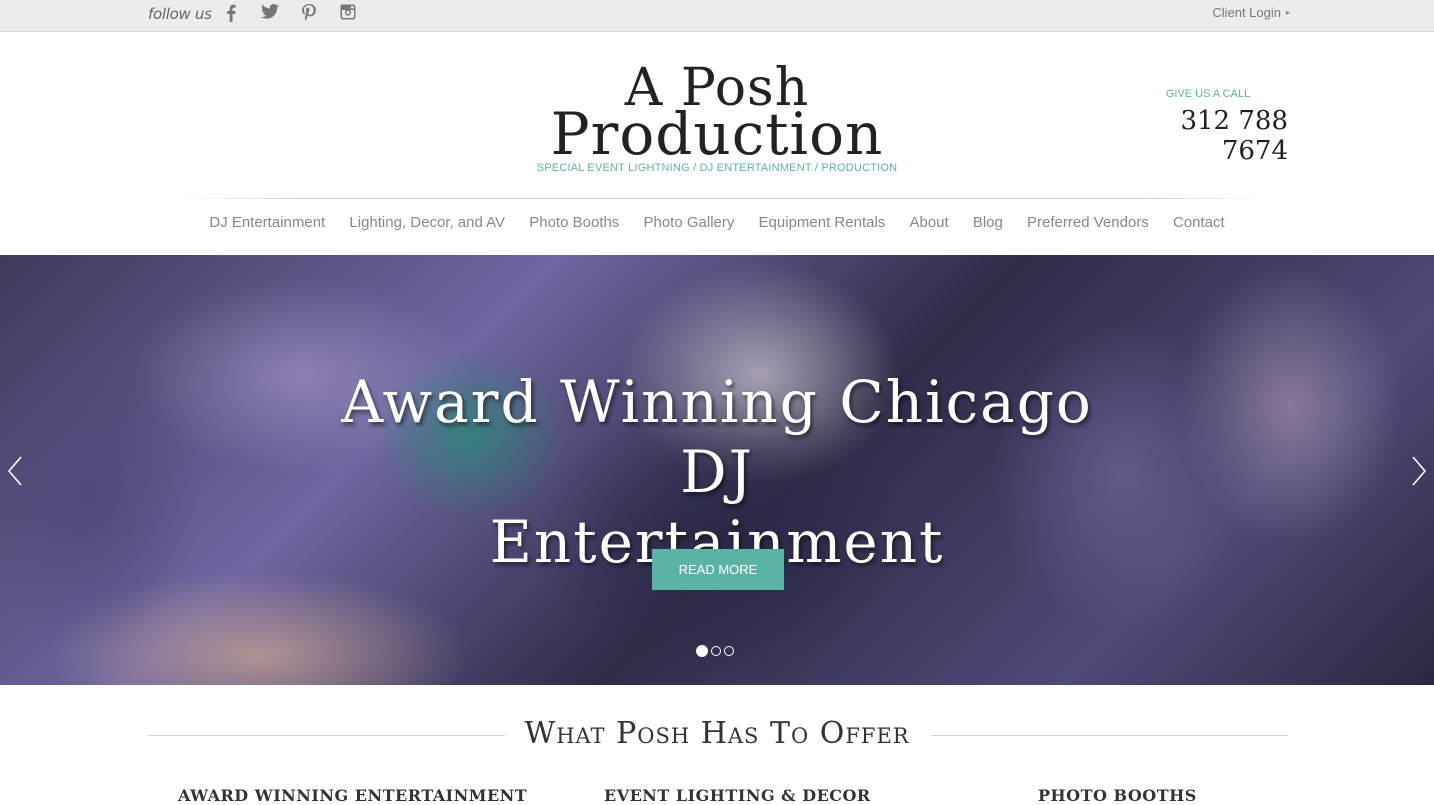 This screenshot has width=1434, height=805. Describe the element at coordinates (16, 471) in the screenshot. I see `chevron-left-icon` at that location.